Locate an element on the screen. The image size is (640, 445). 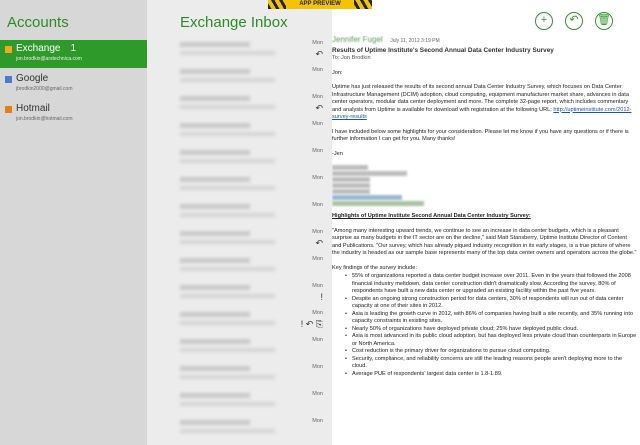
account-name: Exchange is located at coordinates (38, 48).